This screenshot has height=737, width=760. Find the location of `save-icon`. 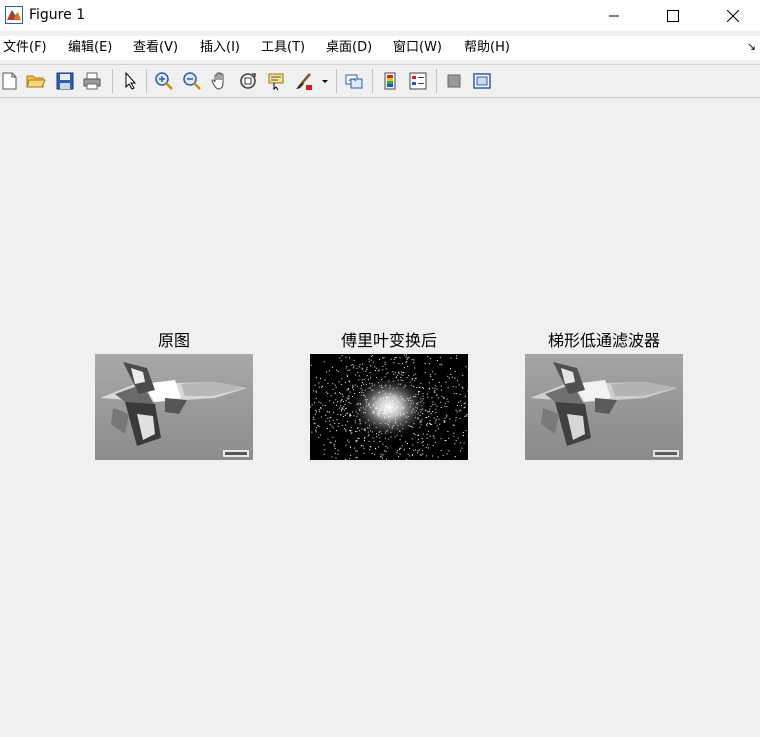

save-icon is located at coordinates (65, 81).